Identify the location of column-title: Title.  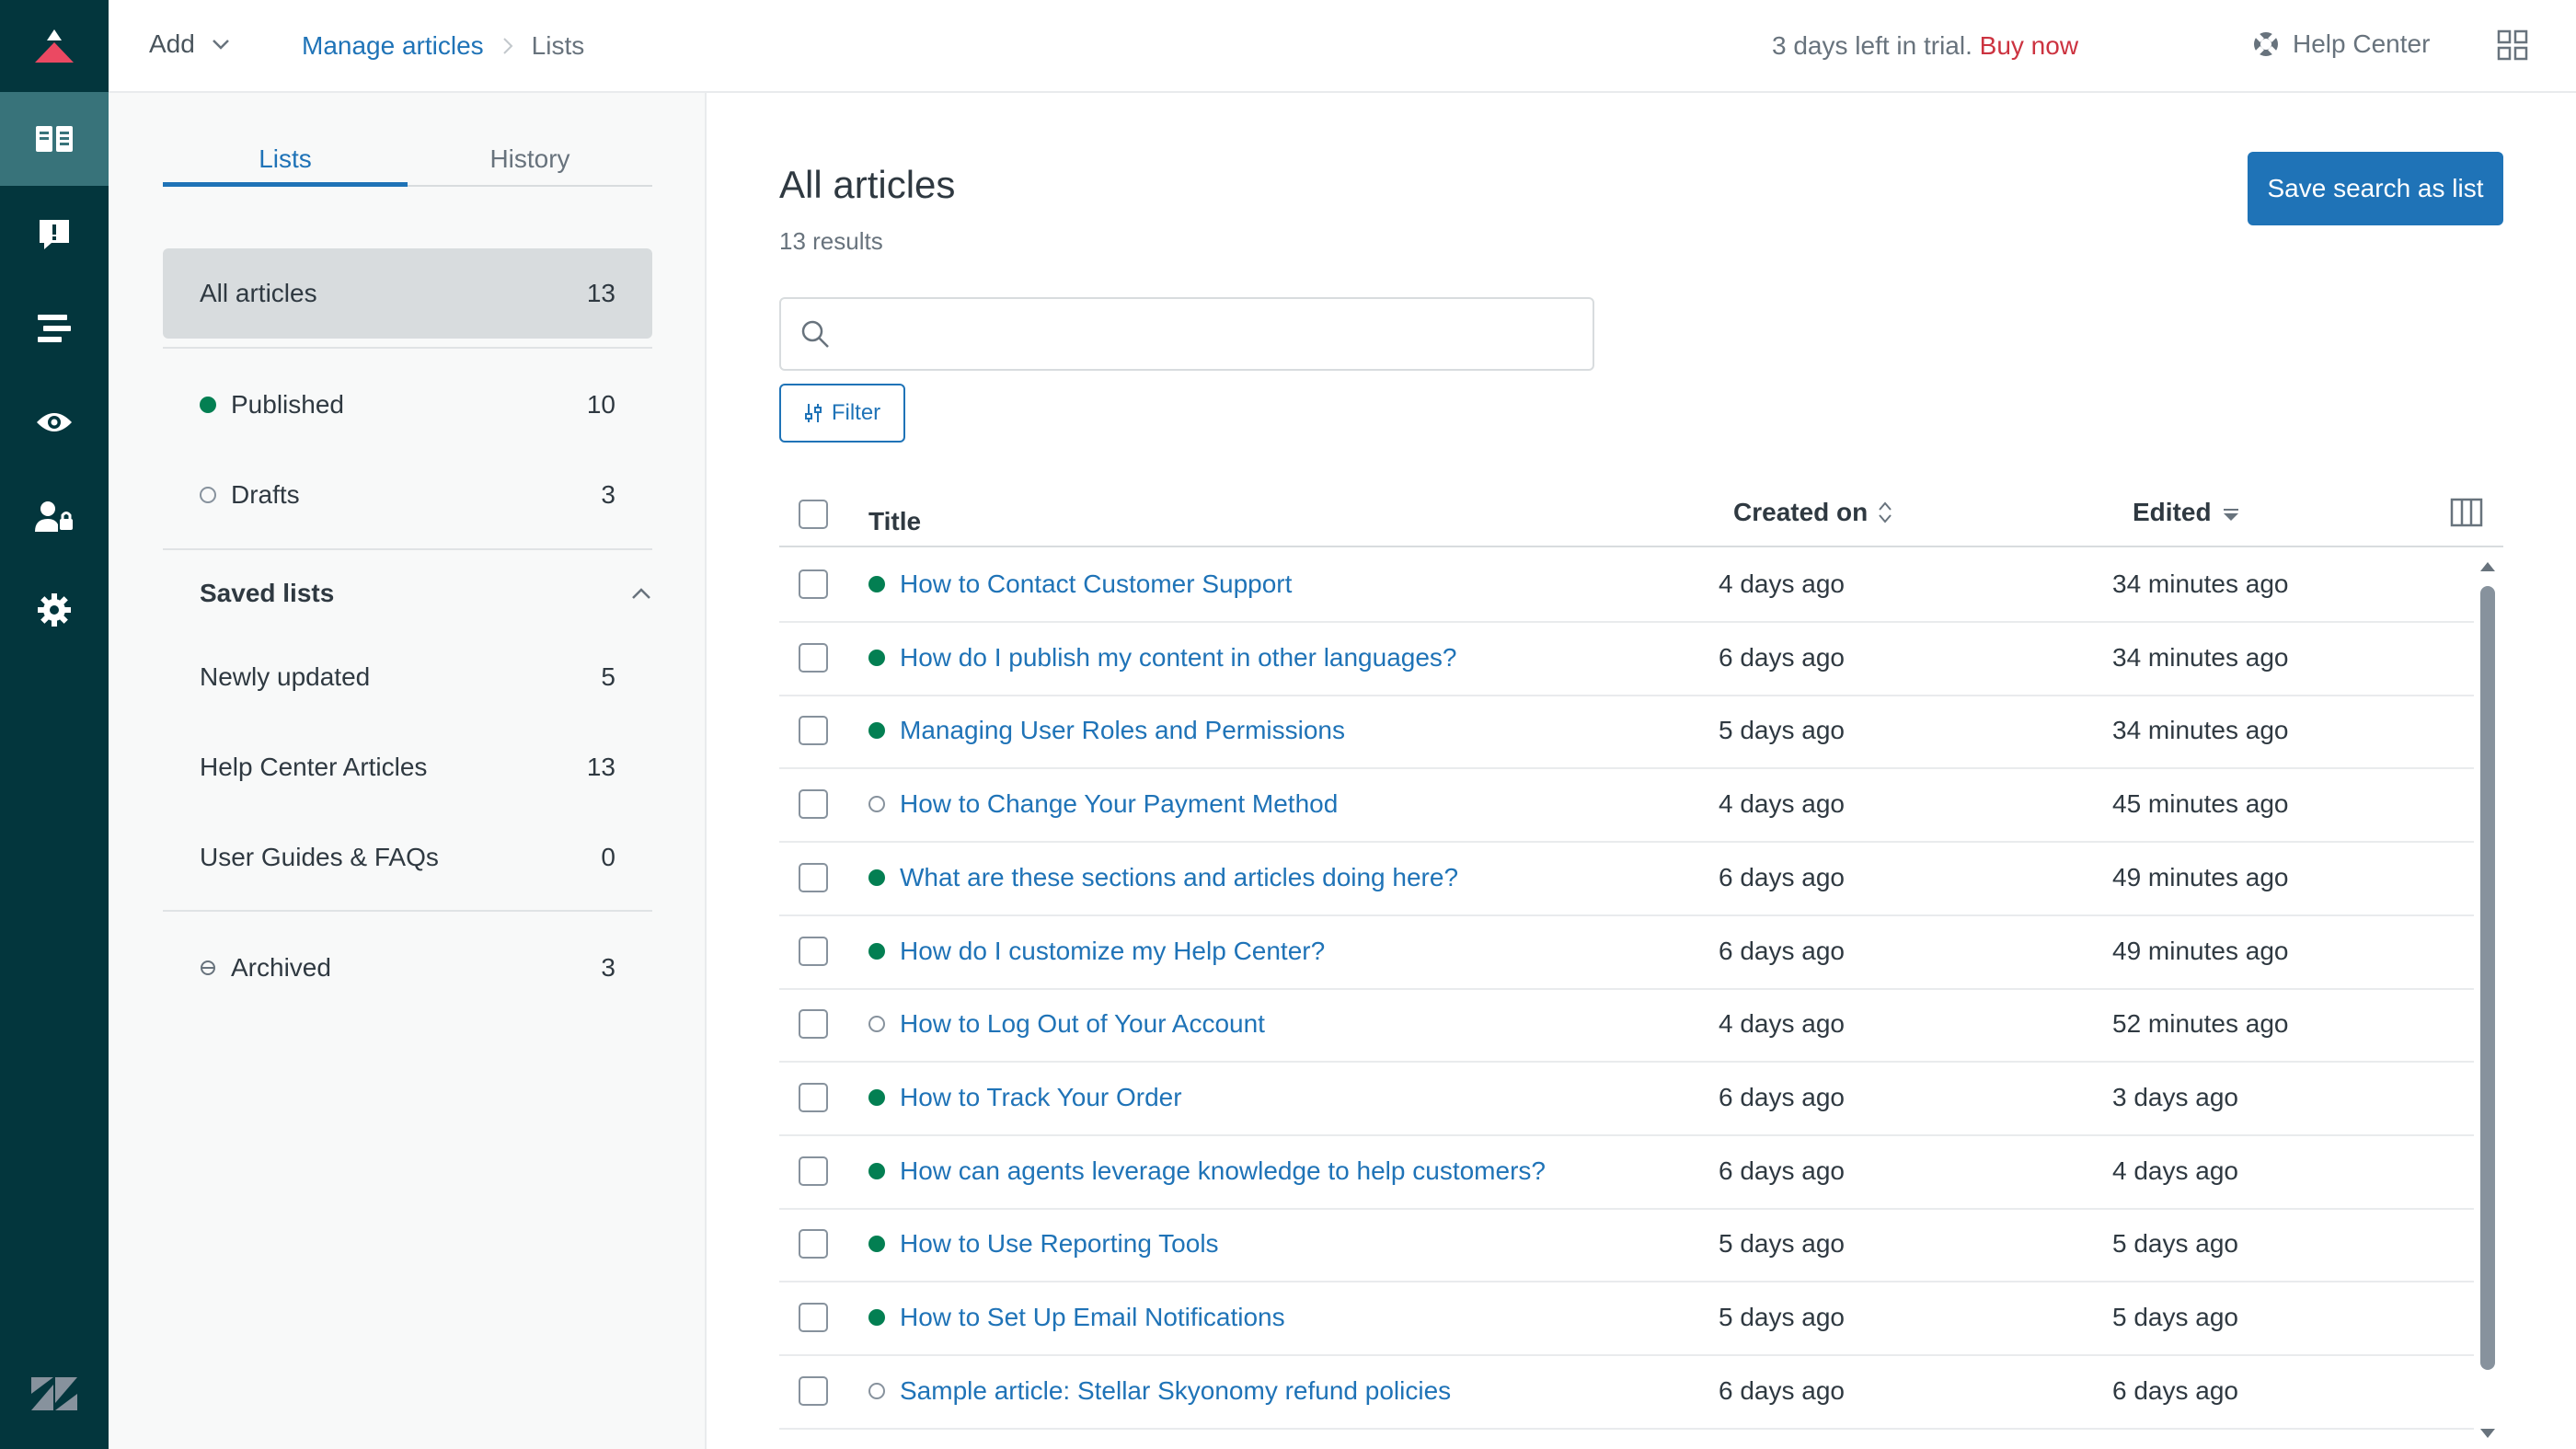
(894, 521).